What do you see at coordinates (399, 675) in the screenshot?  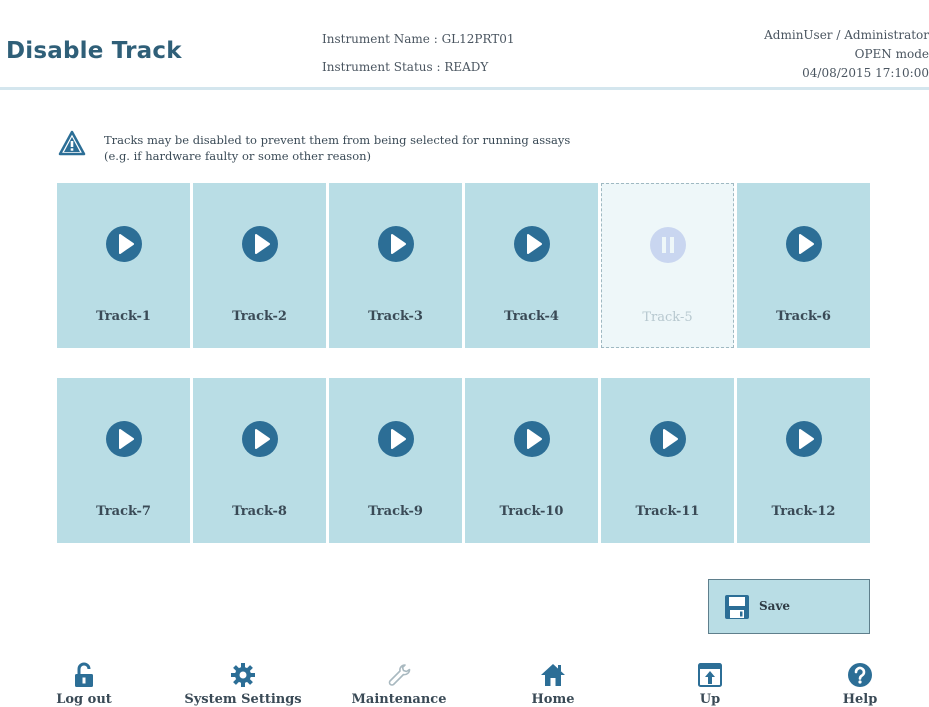 I see `wrench-icon` at bounding box center [399, 675].